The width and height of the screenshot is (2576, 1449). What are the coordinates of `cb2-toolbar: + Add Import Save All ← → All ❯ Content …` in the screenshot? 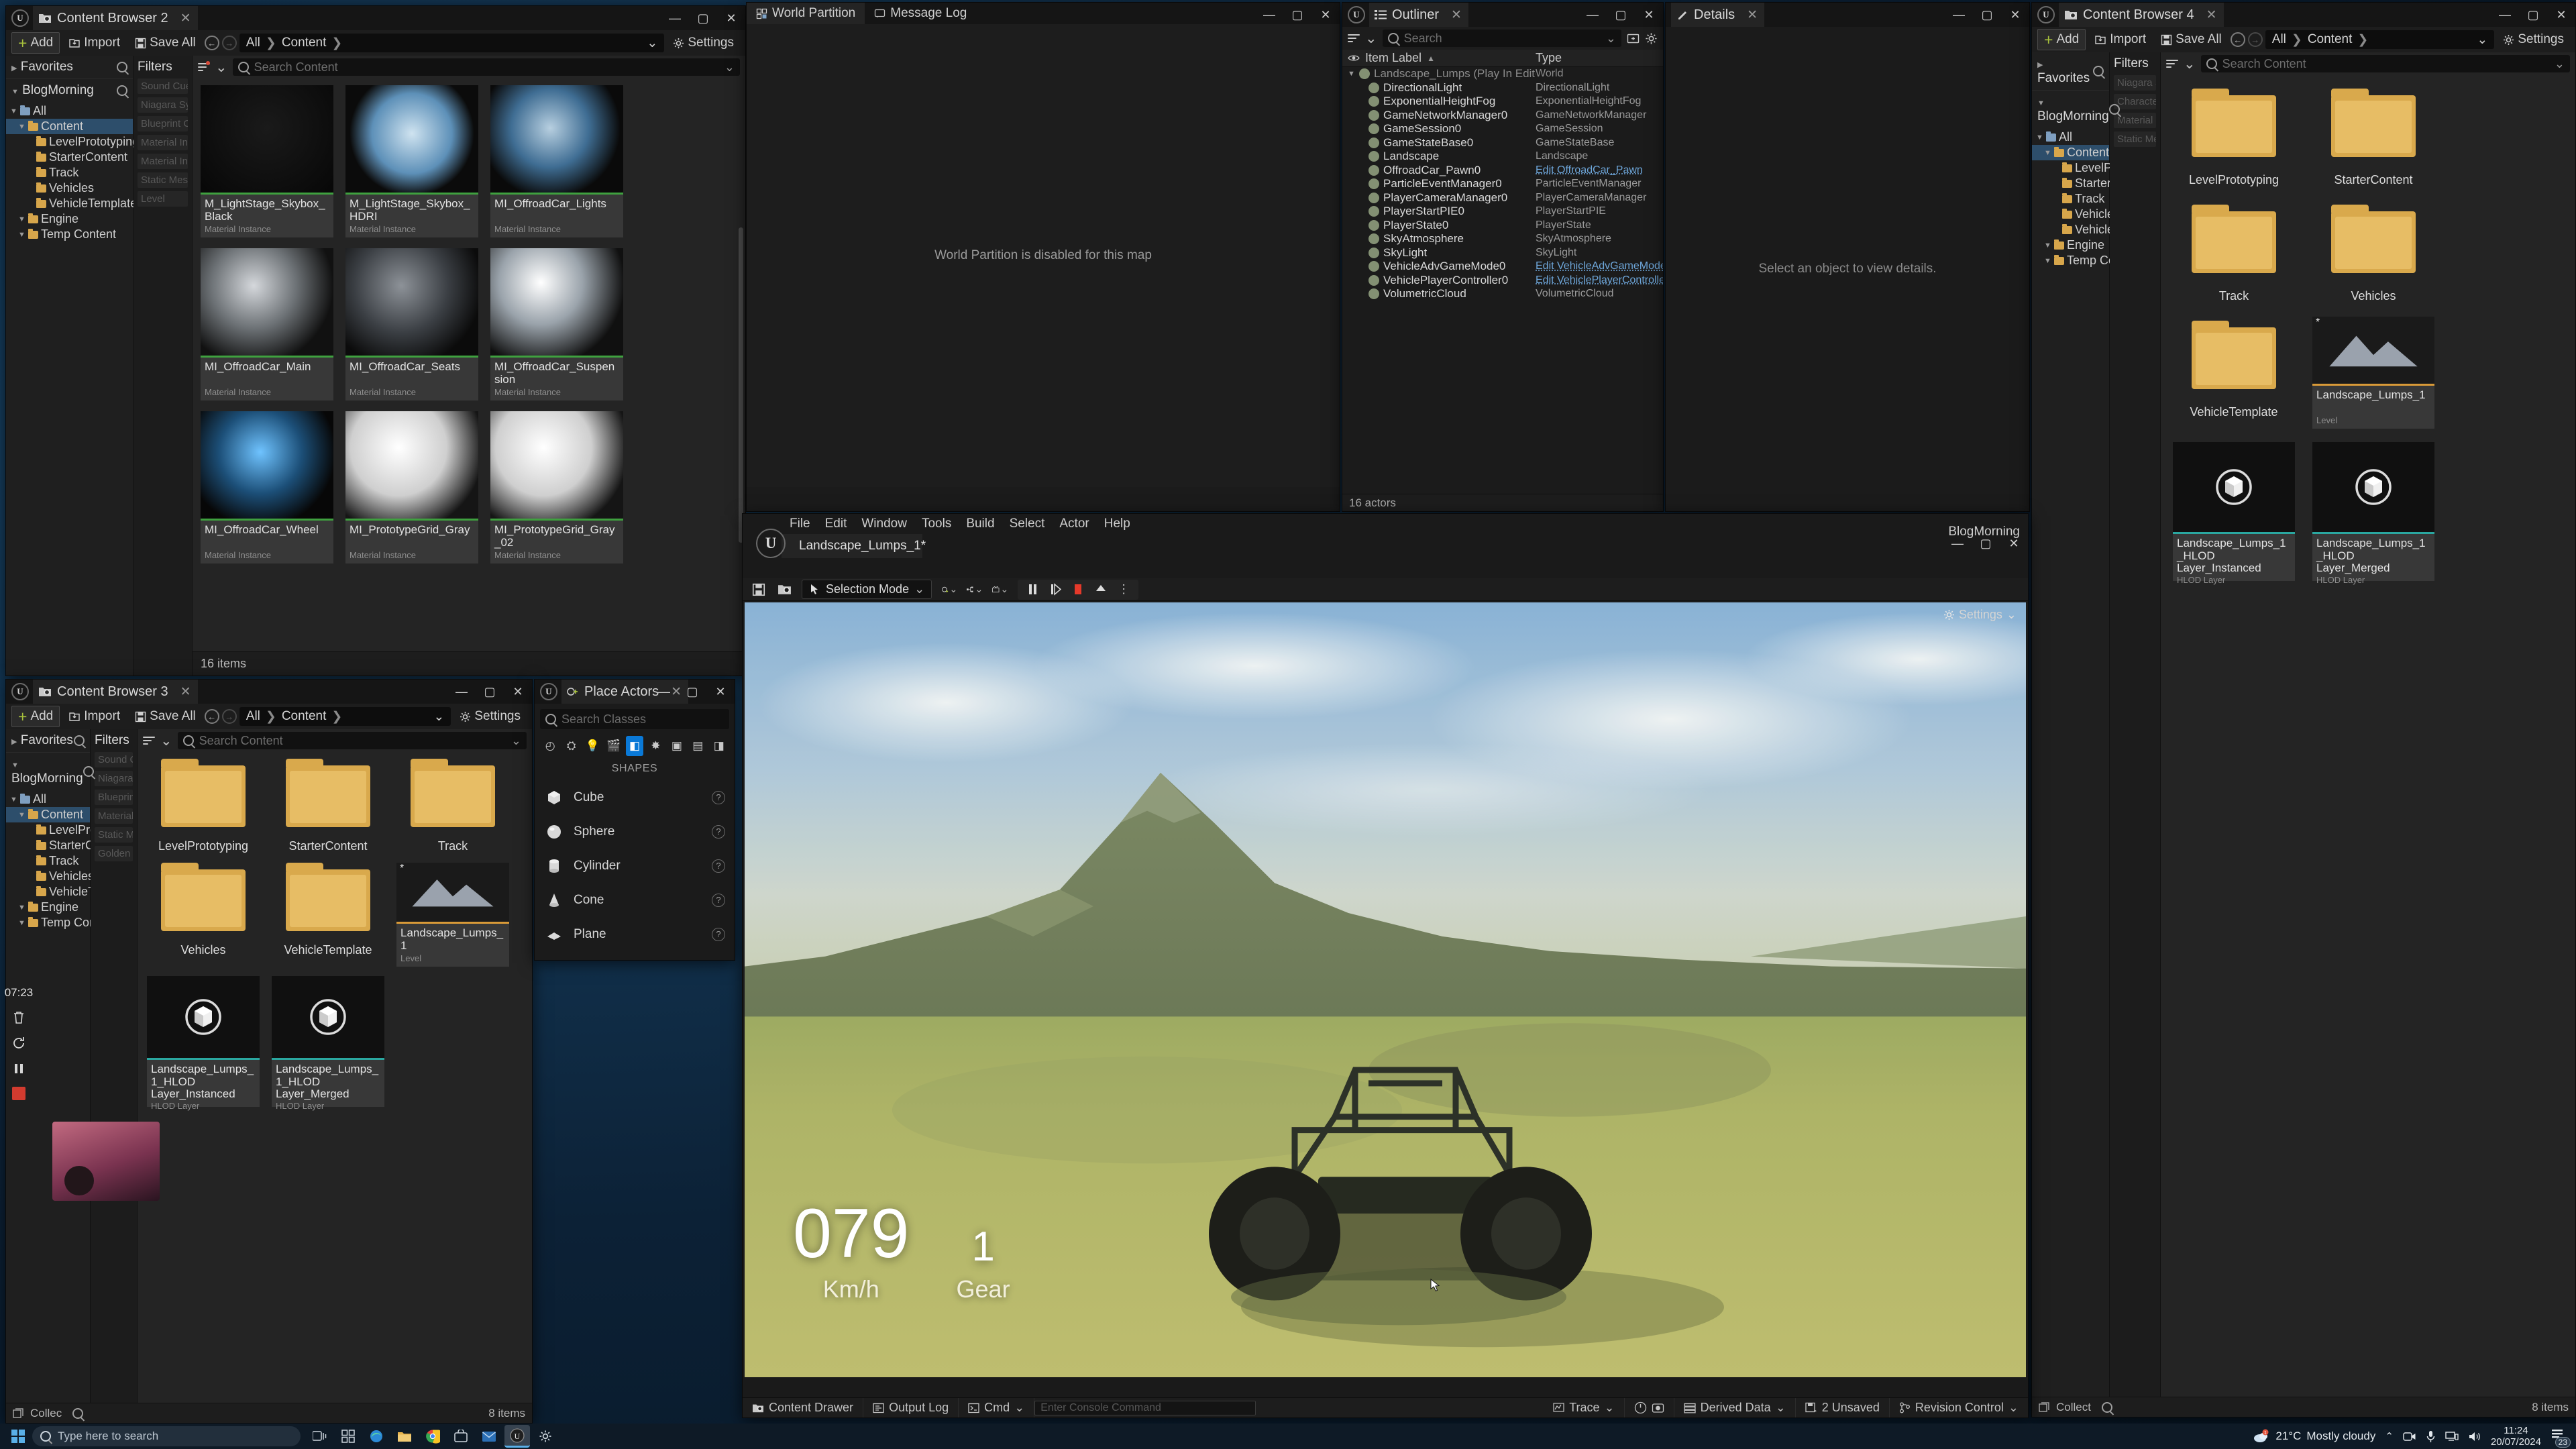 It's located at (375, 43).